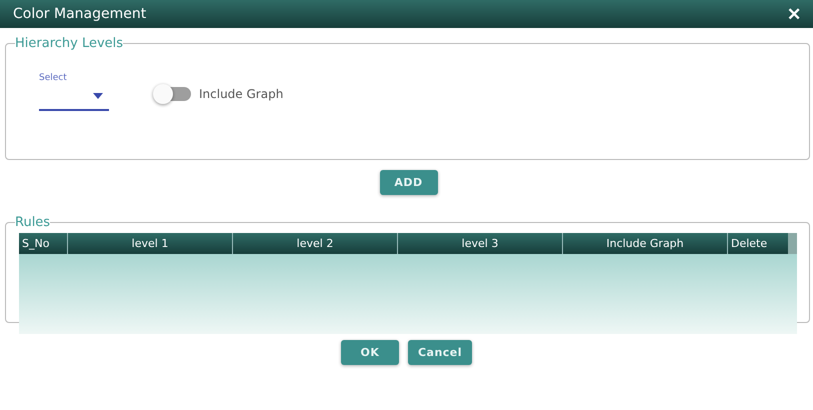  What do you see at coordinates (74, 92) in the screenshot?
I see `select-field: Select` at bounding box center [74, 92].